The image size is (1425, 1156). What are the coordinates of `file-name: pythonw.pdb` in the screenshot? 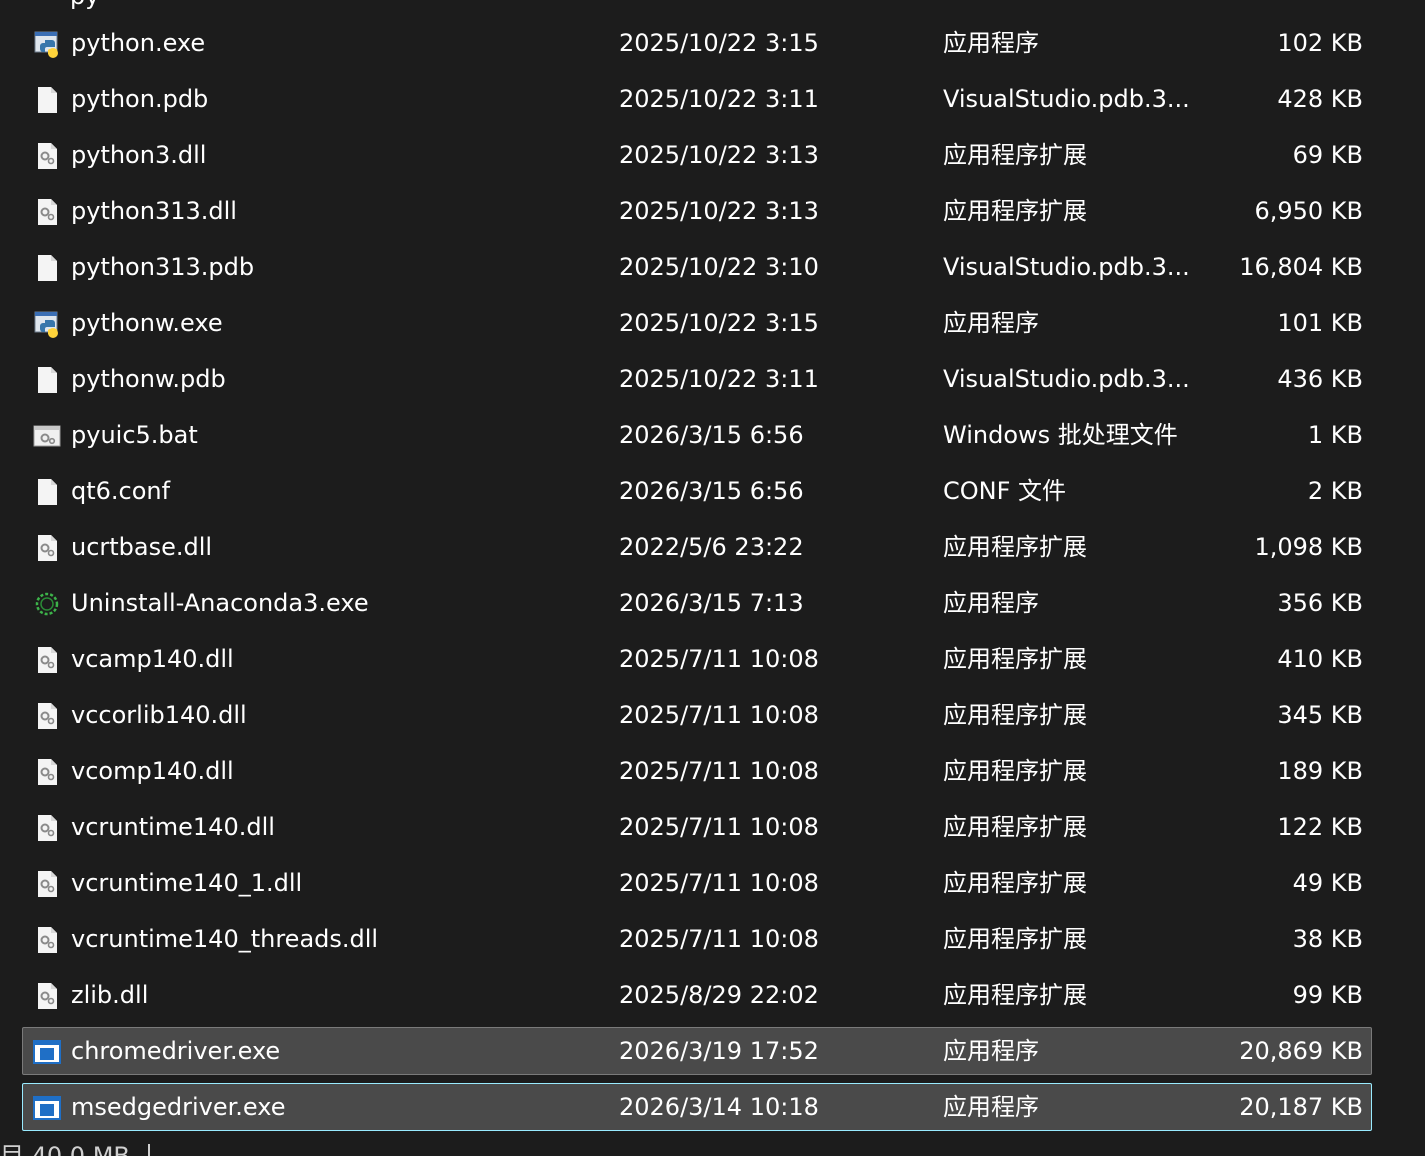 It's located at (148, 379).